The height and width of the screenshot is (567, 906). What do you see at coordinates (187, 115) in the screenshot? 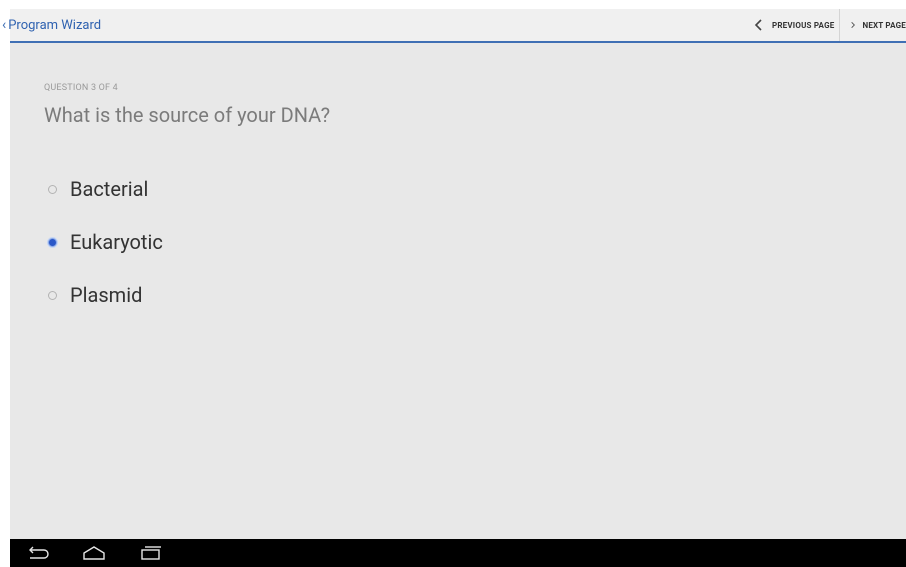
I see `question-title: What is the source of your DNA?` at bounding box center [187, 115].